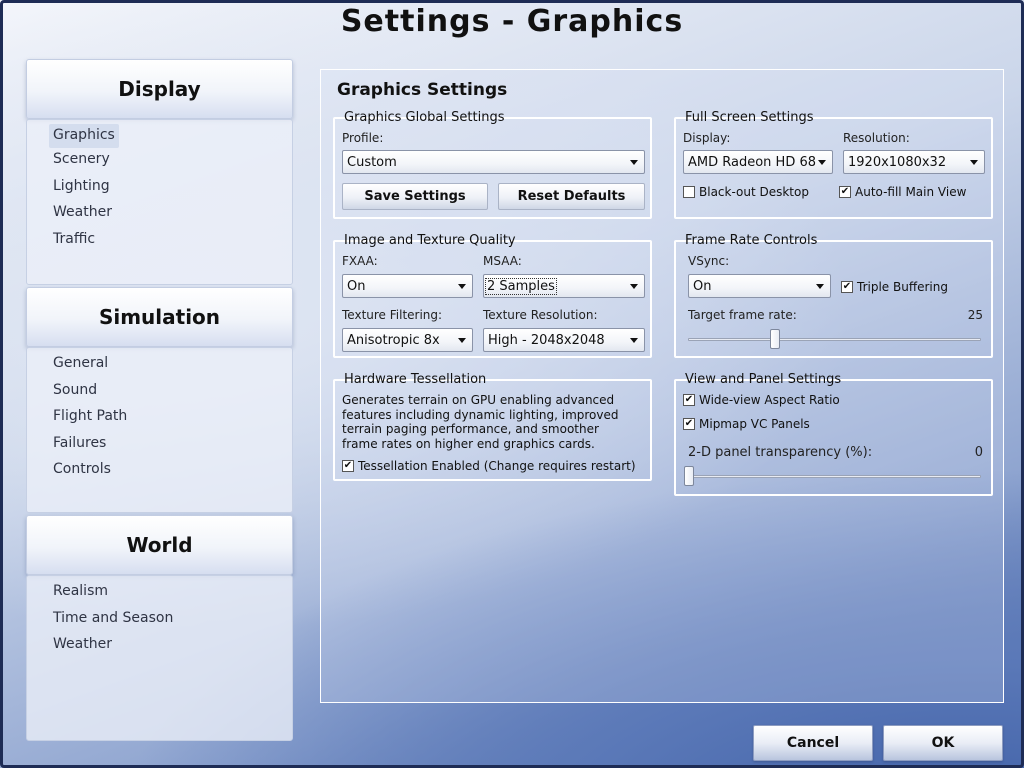  What do you see at coordinates (113, 620) in the screenshot?
I see `sidebar-item-time-and-season: Time and Season` at bounding box center [113, 620].